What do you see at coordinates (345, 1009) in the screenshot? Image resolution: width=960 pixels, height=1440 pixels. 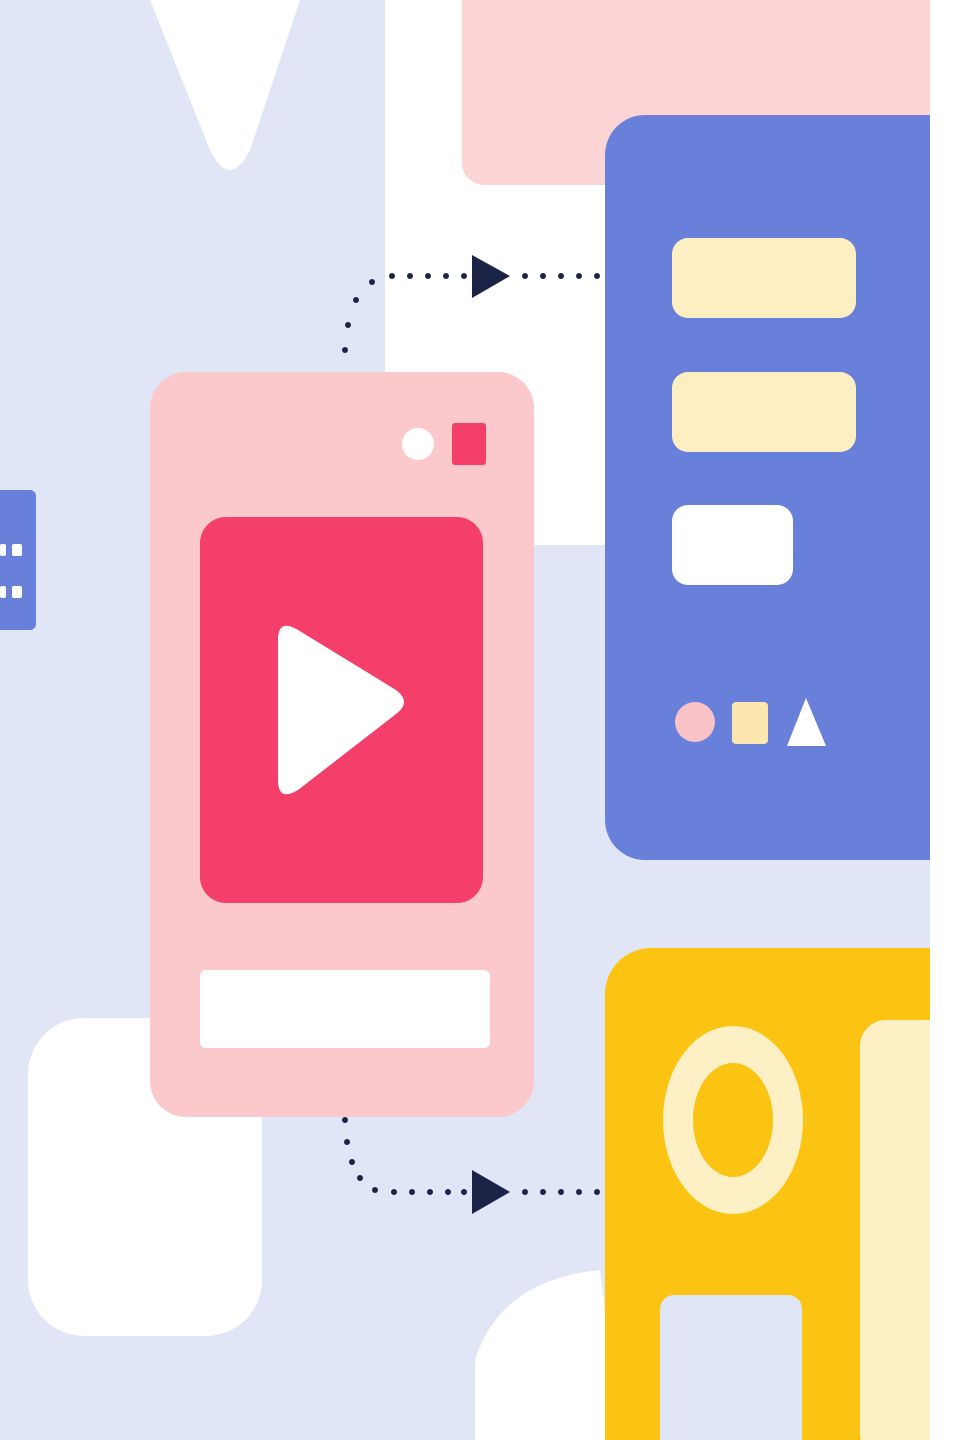 I see `caption-bar` at bounding box center [345, 1009].